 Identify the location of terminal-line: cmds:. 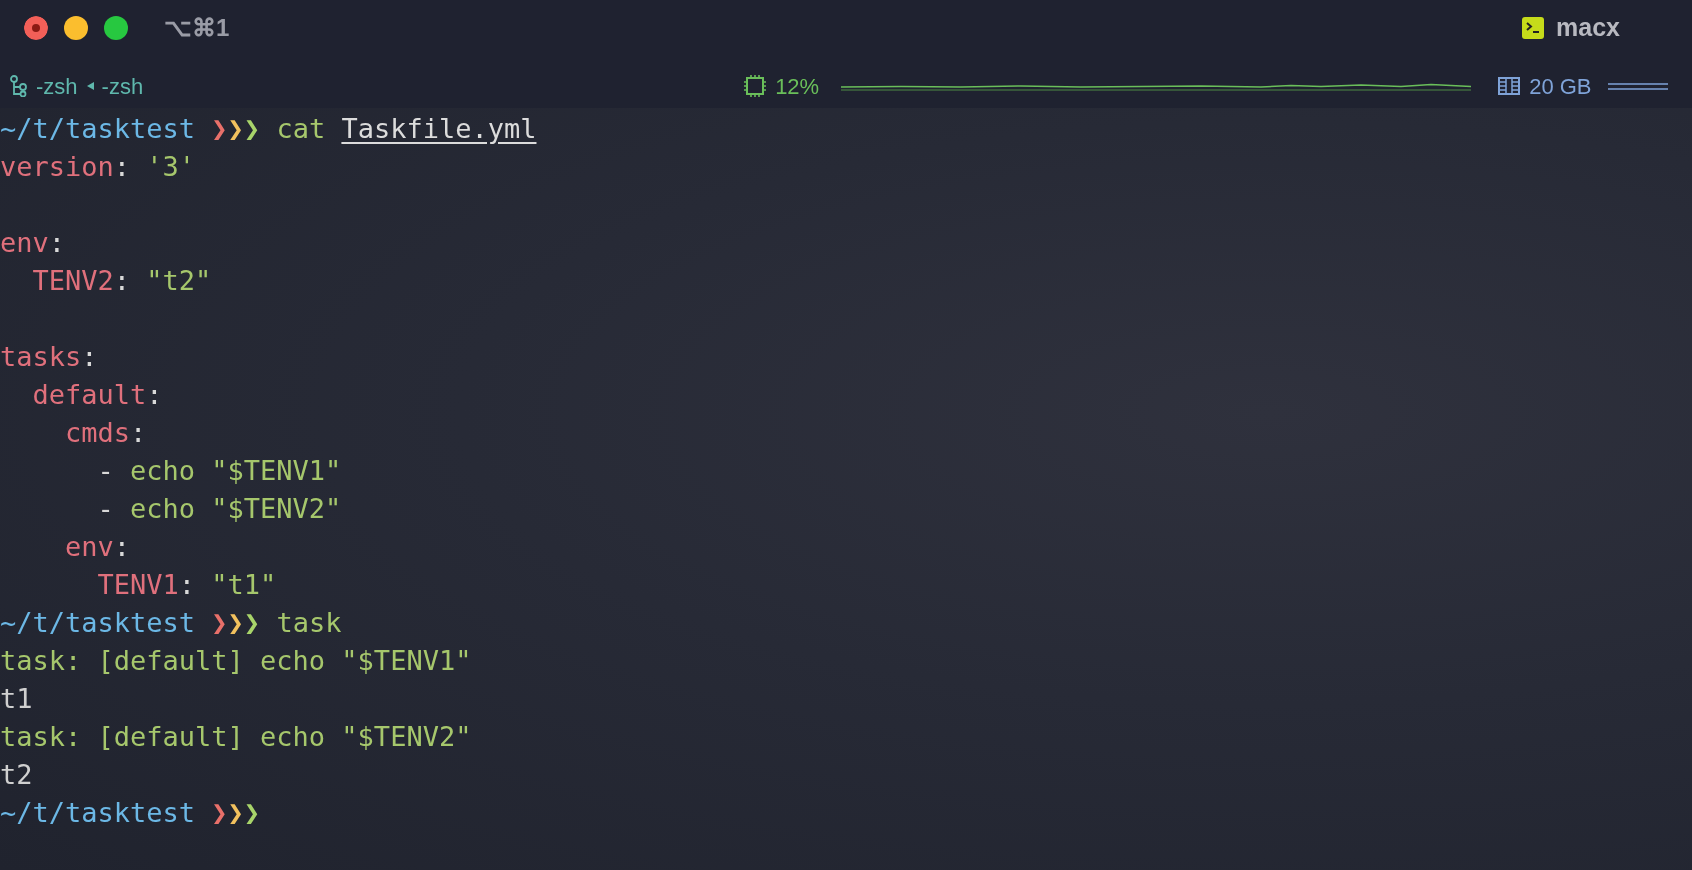
(105, 433).